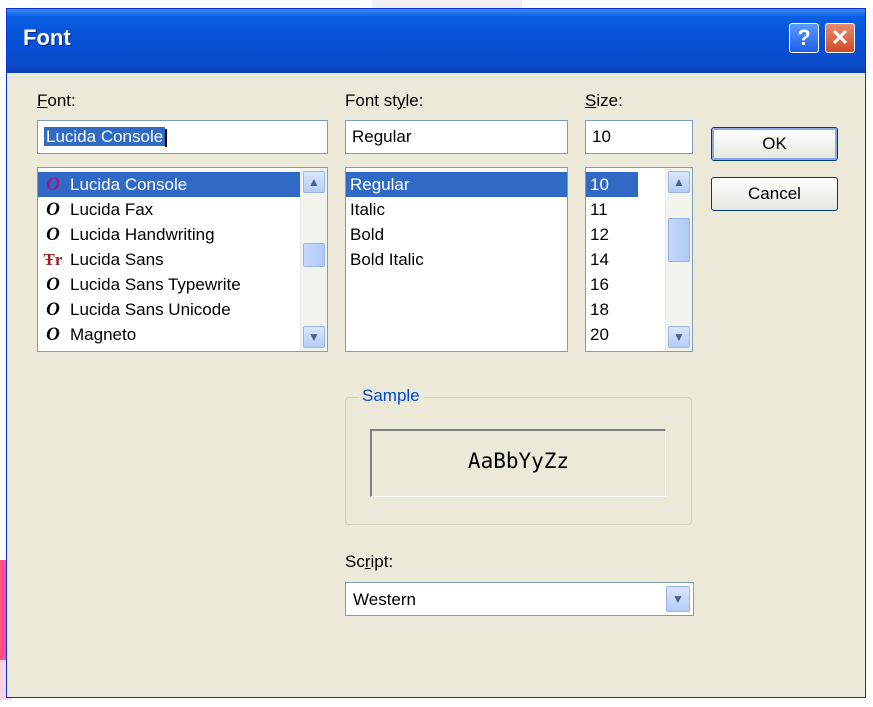 This screenshot has height=707, width=873. Describe the element at coordinates (774, 144) in the screenshot. I see `ok-button: OK` at that location.